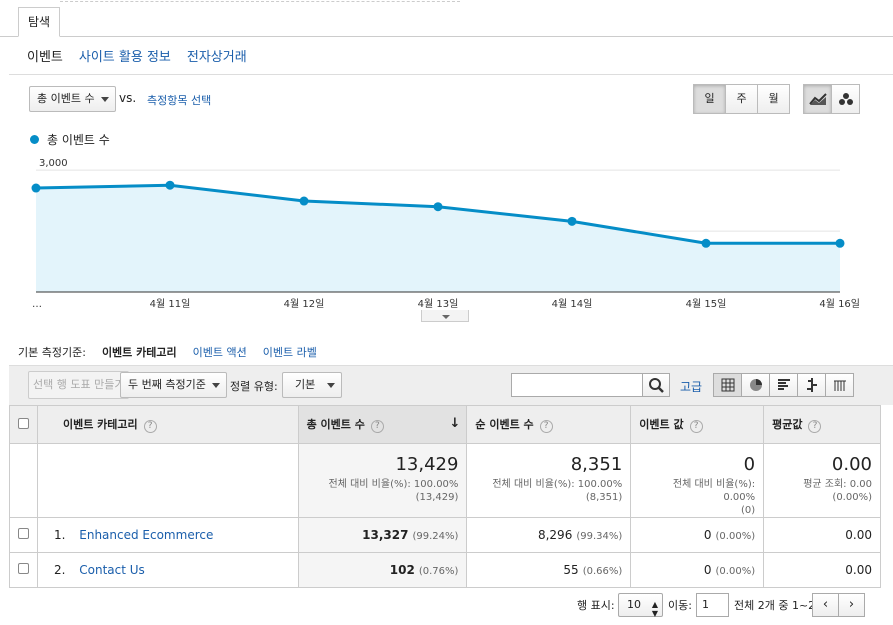 This screenshot has width=893, height=625. Describe the element at coordinates (634, 604) in the screenshot. I see `rows-per-page-value: 10` at that location.